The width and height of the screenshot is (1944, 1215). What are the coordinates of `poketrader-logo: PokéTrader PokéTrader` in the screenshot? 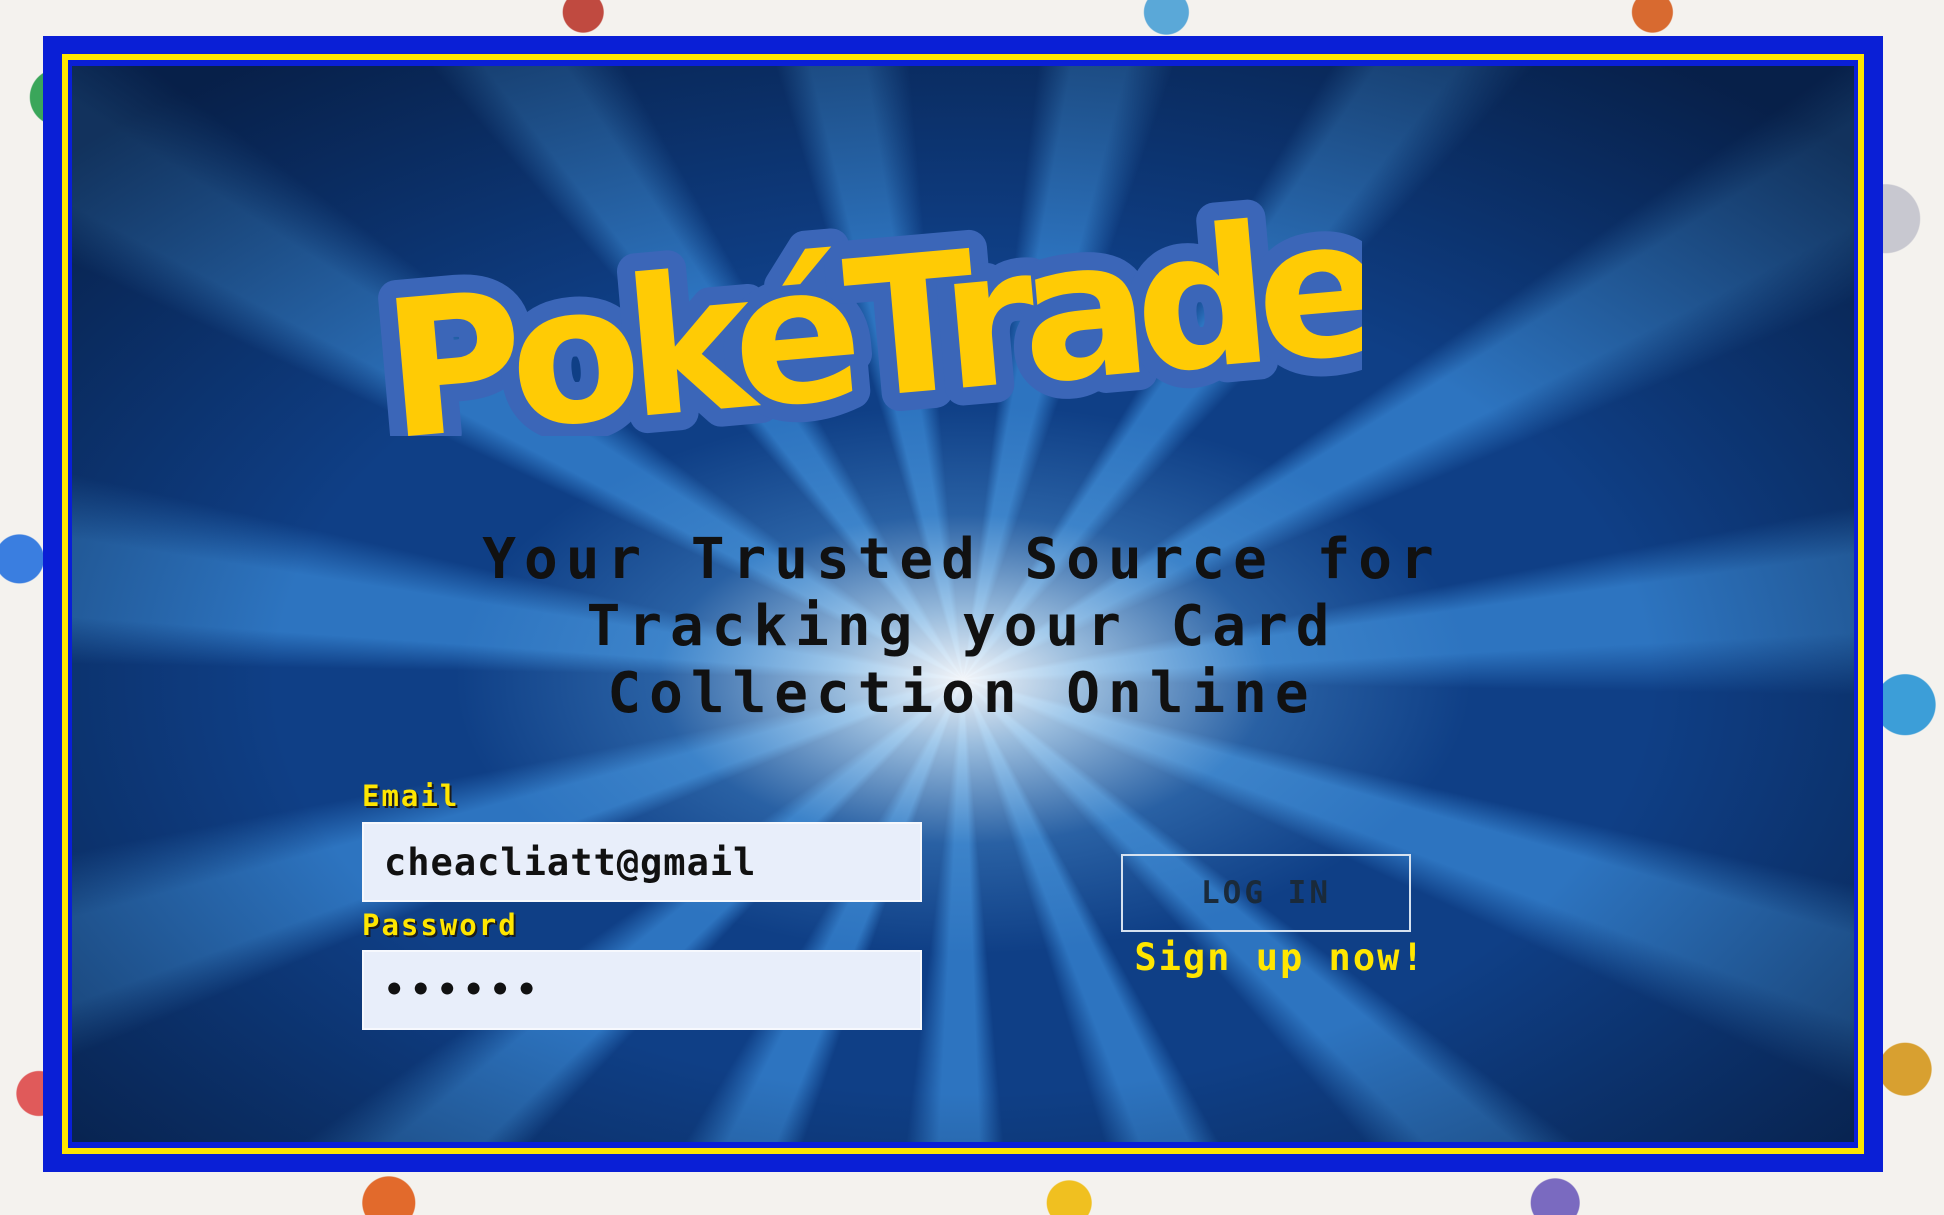 It's located at (862, 316).